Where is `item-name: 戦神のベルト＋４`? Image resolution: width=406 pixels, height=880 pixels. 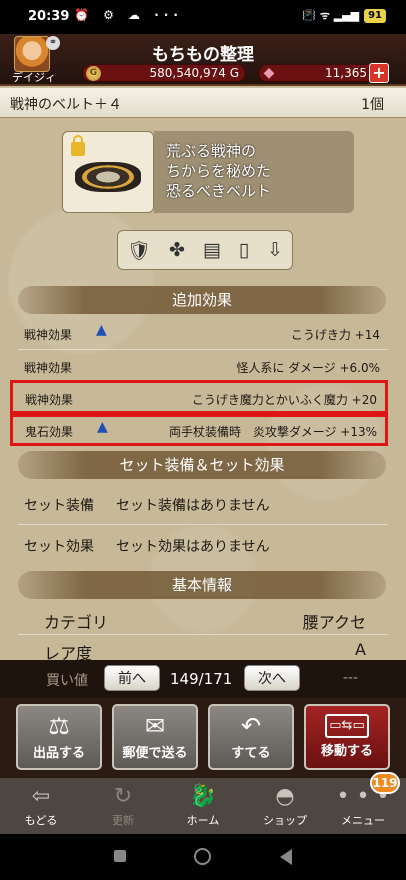 item-name: 戦神のベルト＋４ is located at coordinates (66, 105).